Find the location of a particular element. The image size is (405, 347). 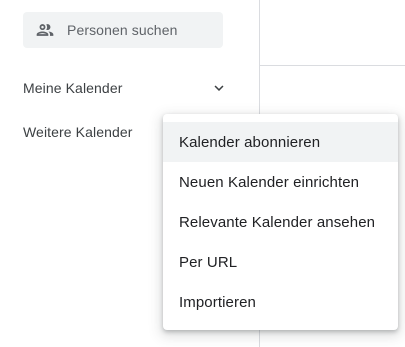

menu-item-create-new: Neuen Kalender einrichten is located at coordinates (280, 182).